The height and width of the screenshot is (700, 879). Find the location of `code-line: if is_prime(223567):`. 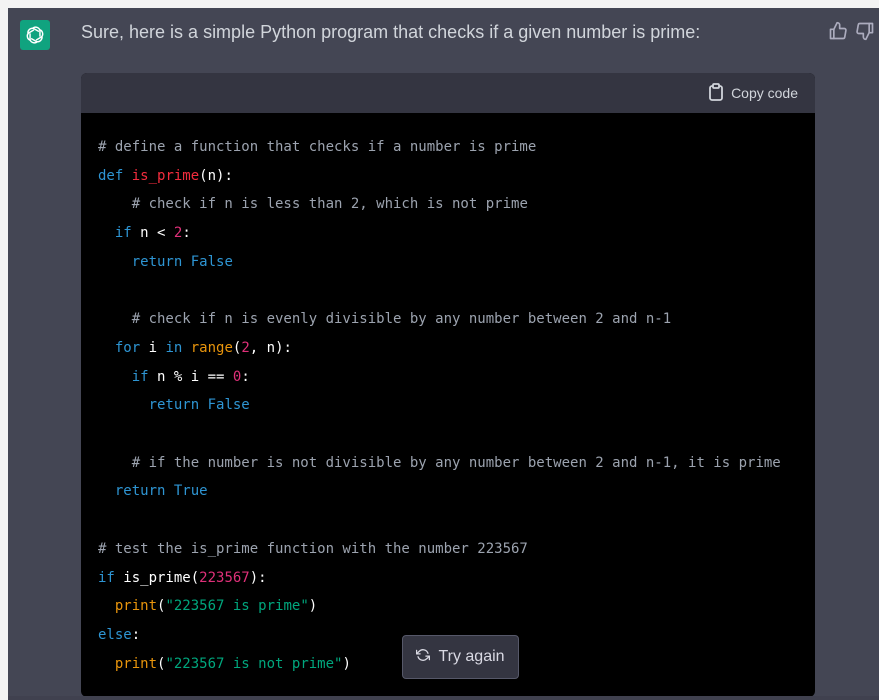

code-line: if is_prime(223567): is located at coordinates (182, 577).